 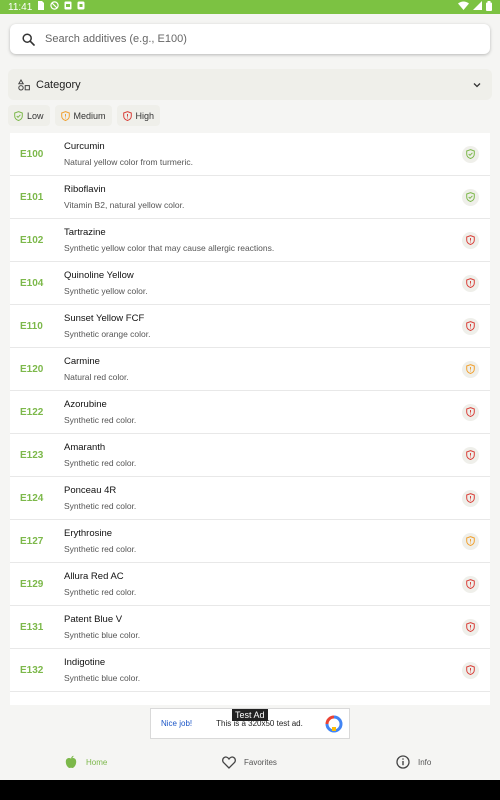 What do you see at coordinates (255, 39) in the screenshot?
I see `search-input` at bounding box center [255, 39].